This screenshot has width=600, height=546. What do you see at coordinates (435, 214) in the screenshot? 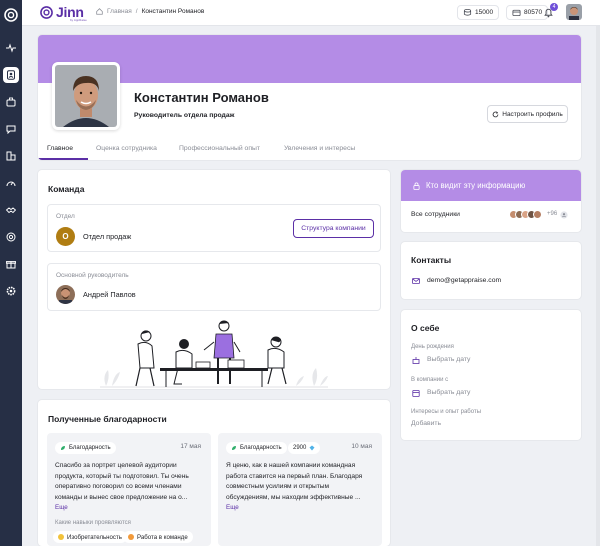
I see `visibility-audience: Все сотрудники` at bounding box center [435, 214].